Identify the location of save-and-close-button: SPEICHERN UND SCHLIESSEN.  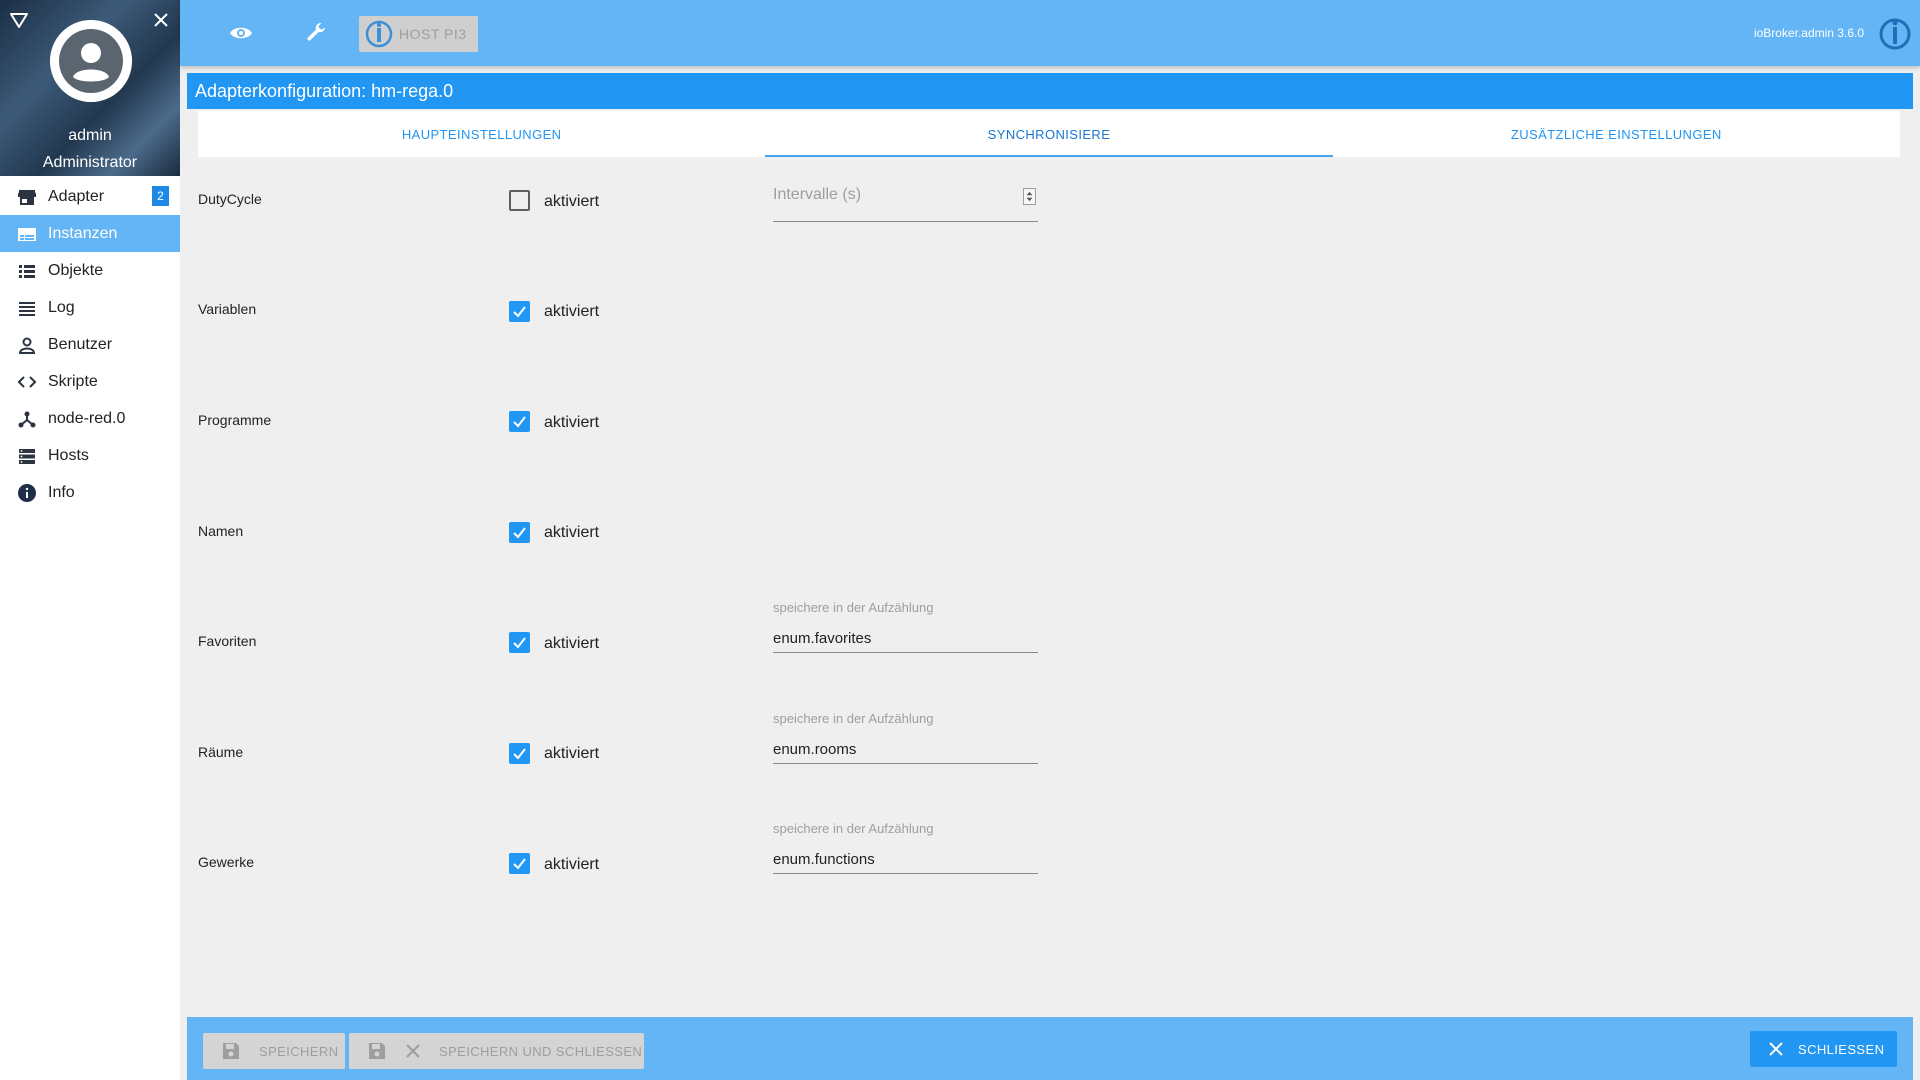
(496, 1051).